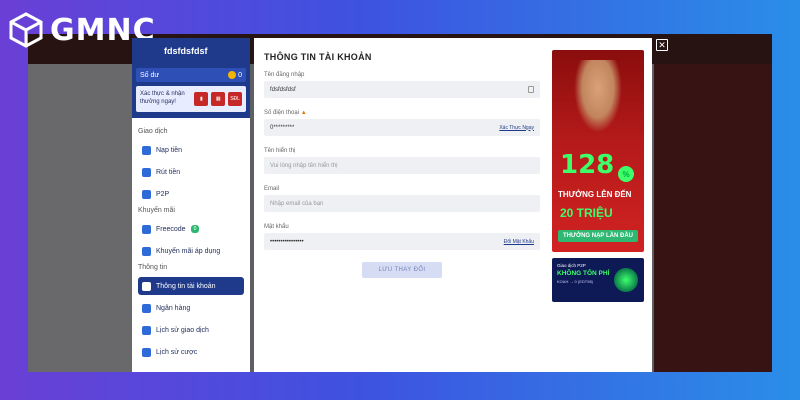  I want to click on sidebar-item-label: Lịch sử cược, so click(177, 352).